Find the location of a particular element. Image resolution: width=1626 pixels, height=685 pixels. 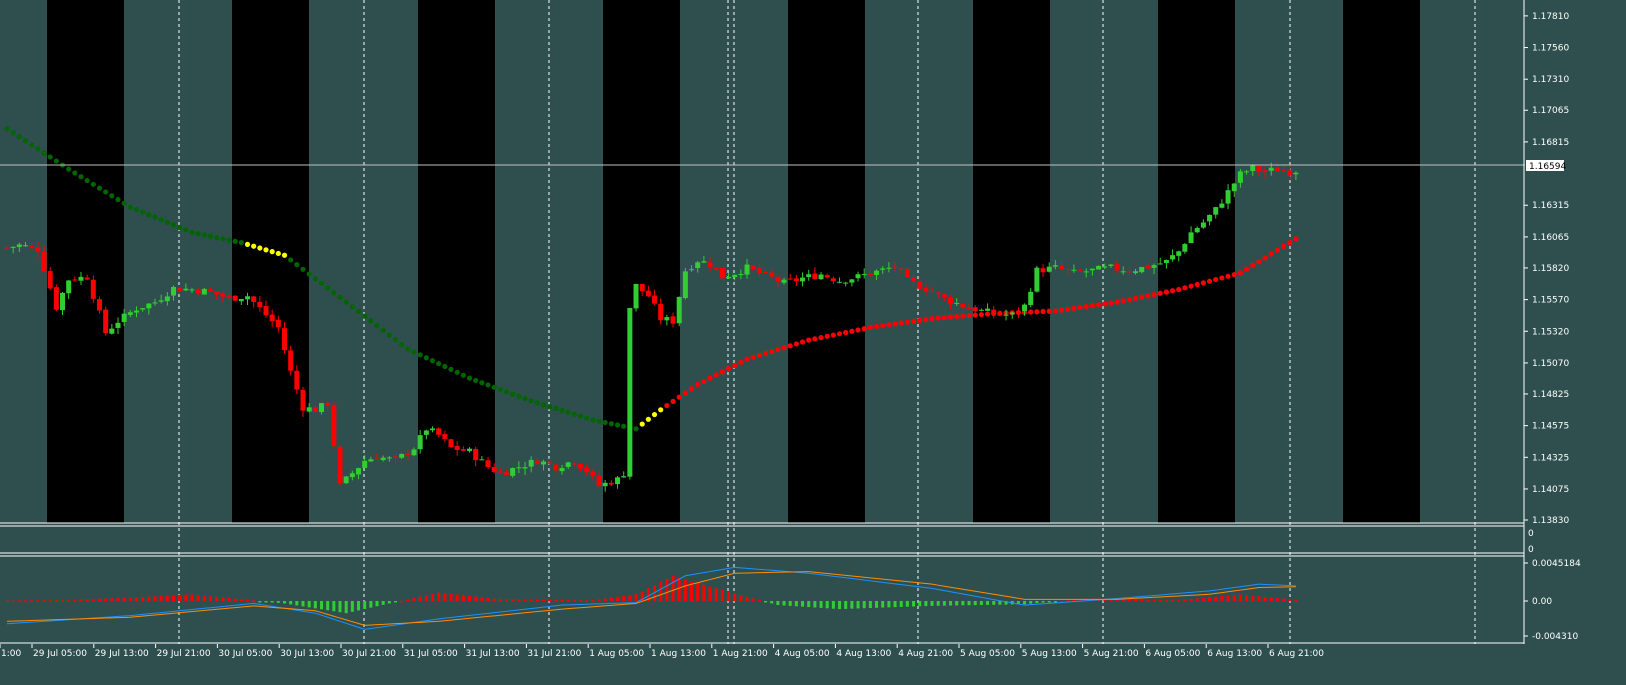

session-band is located at coordinates (456, 261).